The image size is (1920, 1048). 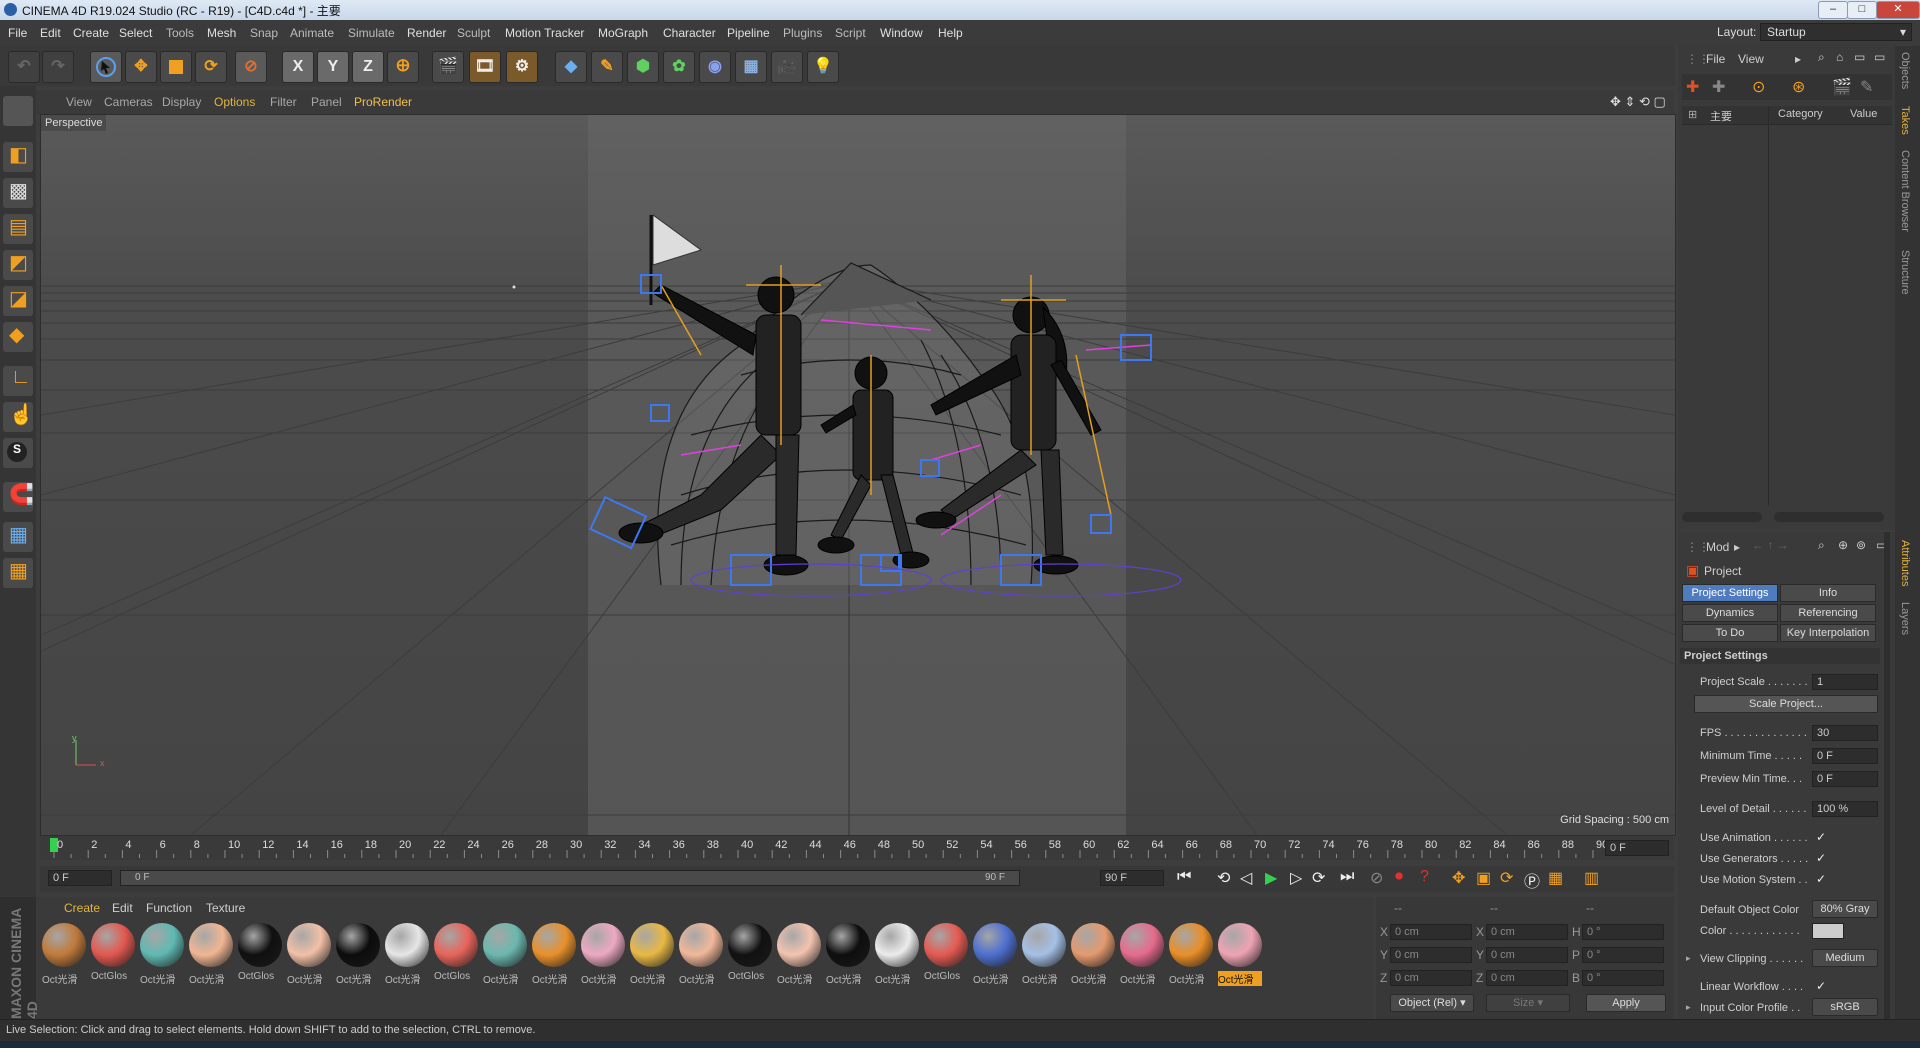 I want to click on viewport-menu-view: View, so click(x=79, y=102).